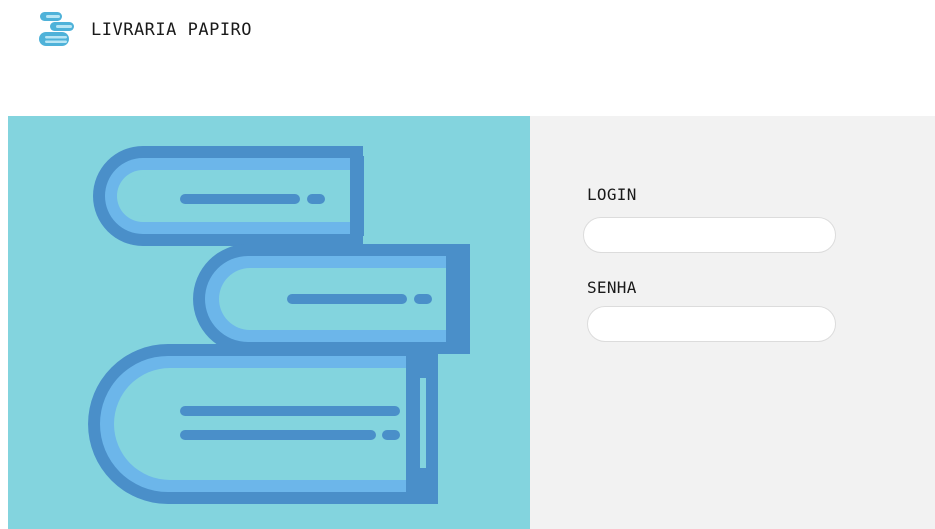 The width and height of the screenshot is (935, 529). What do you see at coordinates (709, 235) in the screenshot?
I see `login-input` at bounding box center [709, 235].